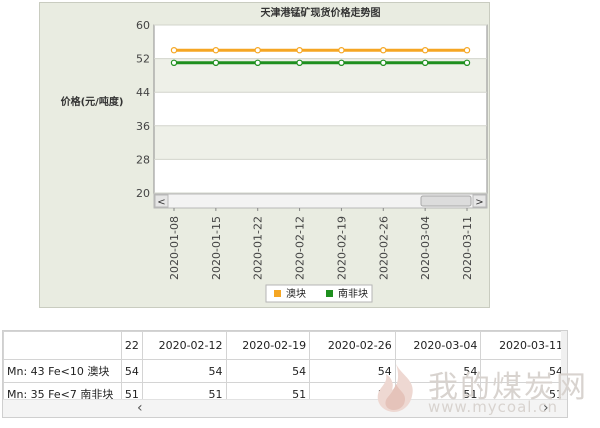 The image size is (600, 428). I want to click on table-row-label: Mn: 43 Fe<10 澳块, so click(62, 371).